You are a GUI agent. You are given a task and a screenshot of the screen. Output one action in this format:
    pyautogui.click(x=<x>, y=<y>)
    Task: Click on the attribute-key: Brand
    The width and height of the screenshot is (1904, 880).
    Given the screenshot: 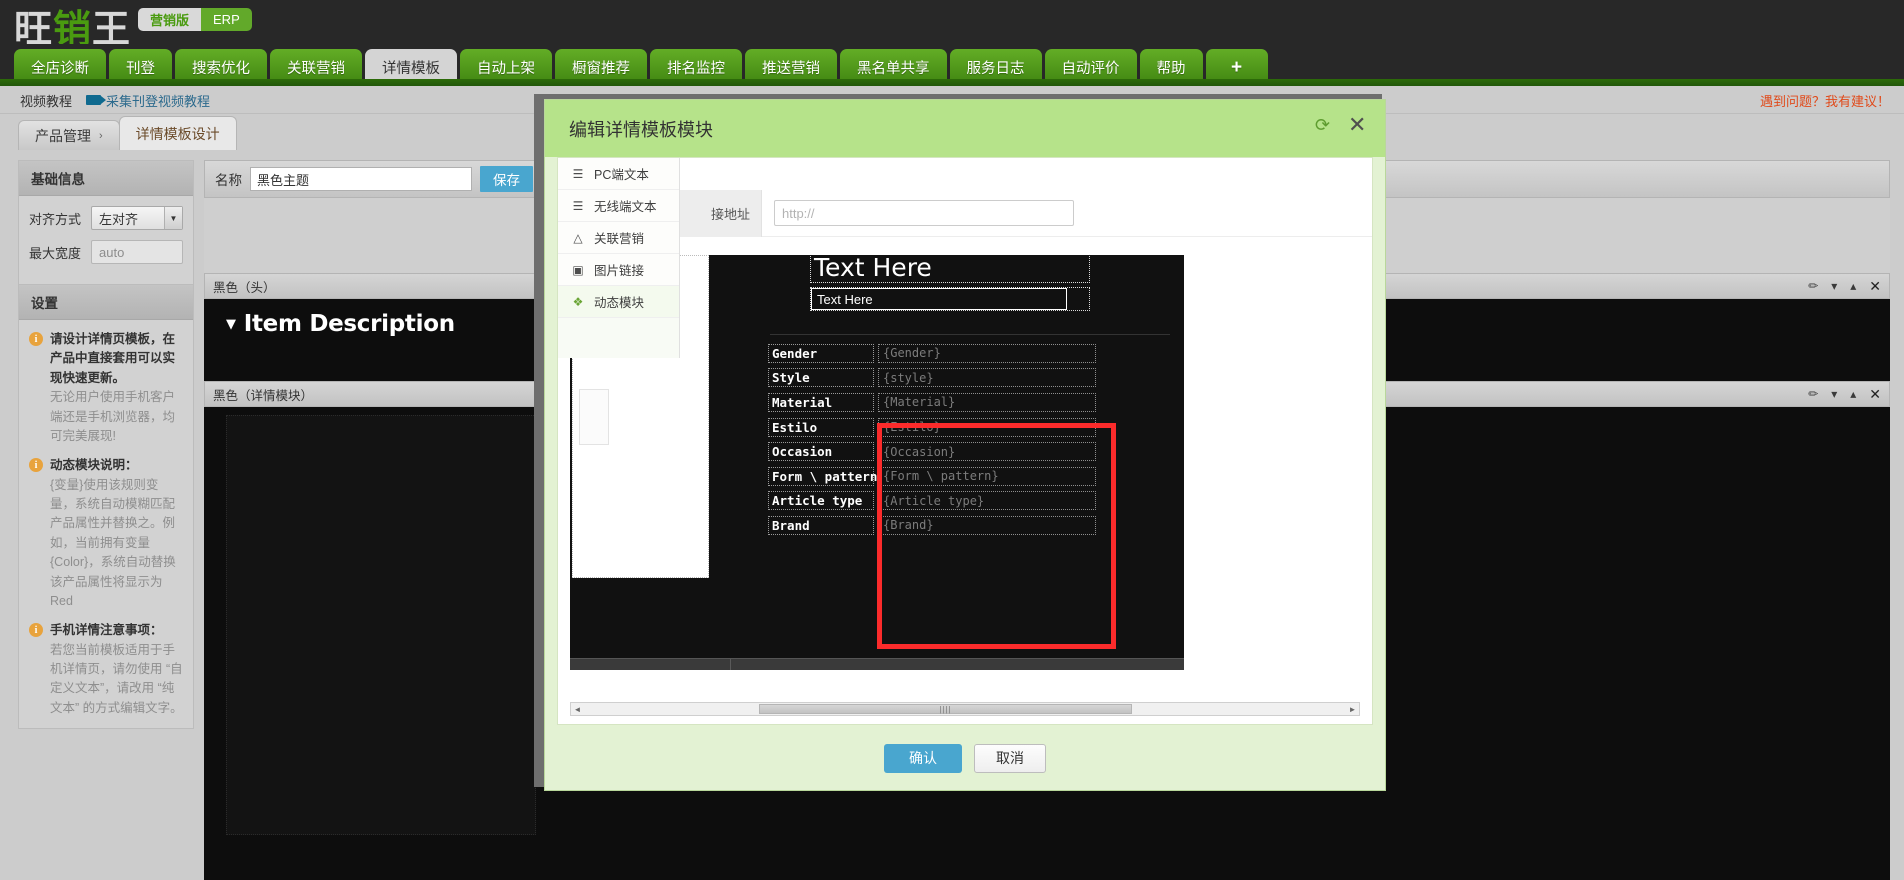 What is the action you would take?
    pyautogui.click(x=821, y=525)
    